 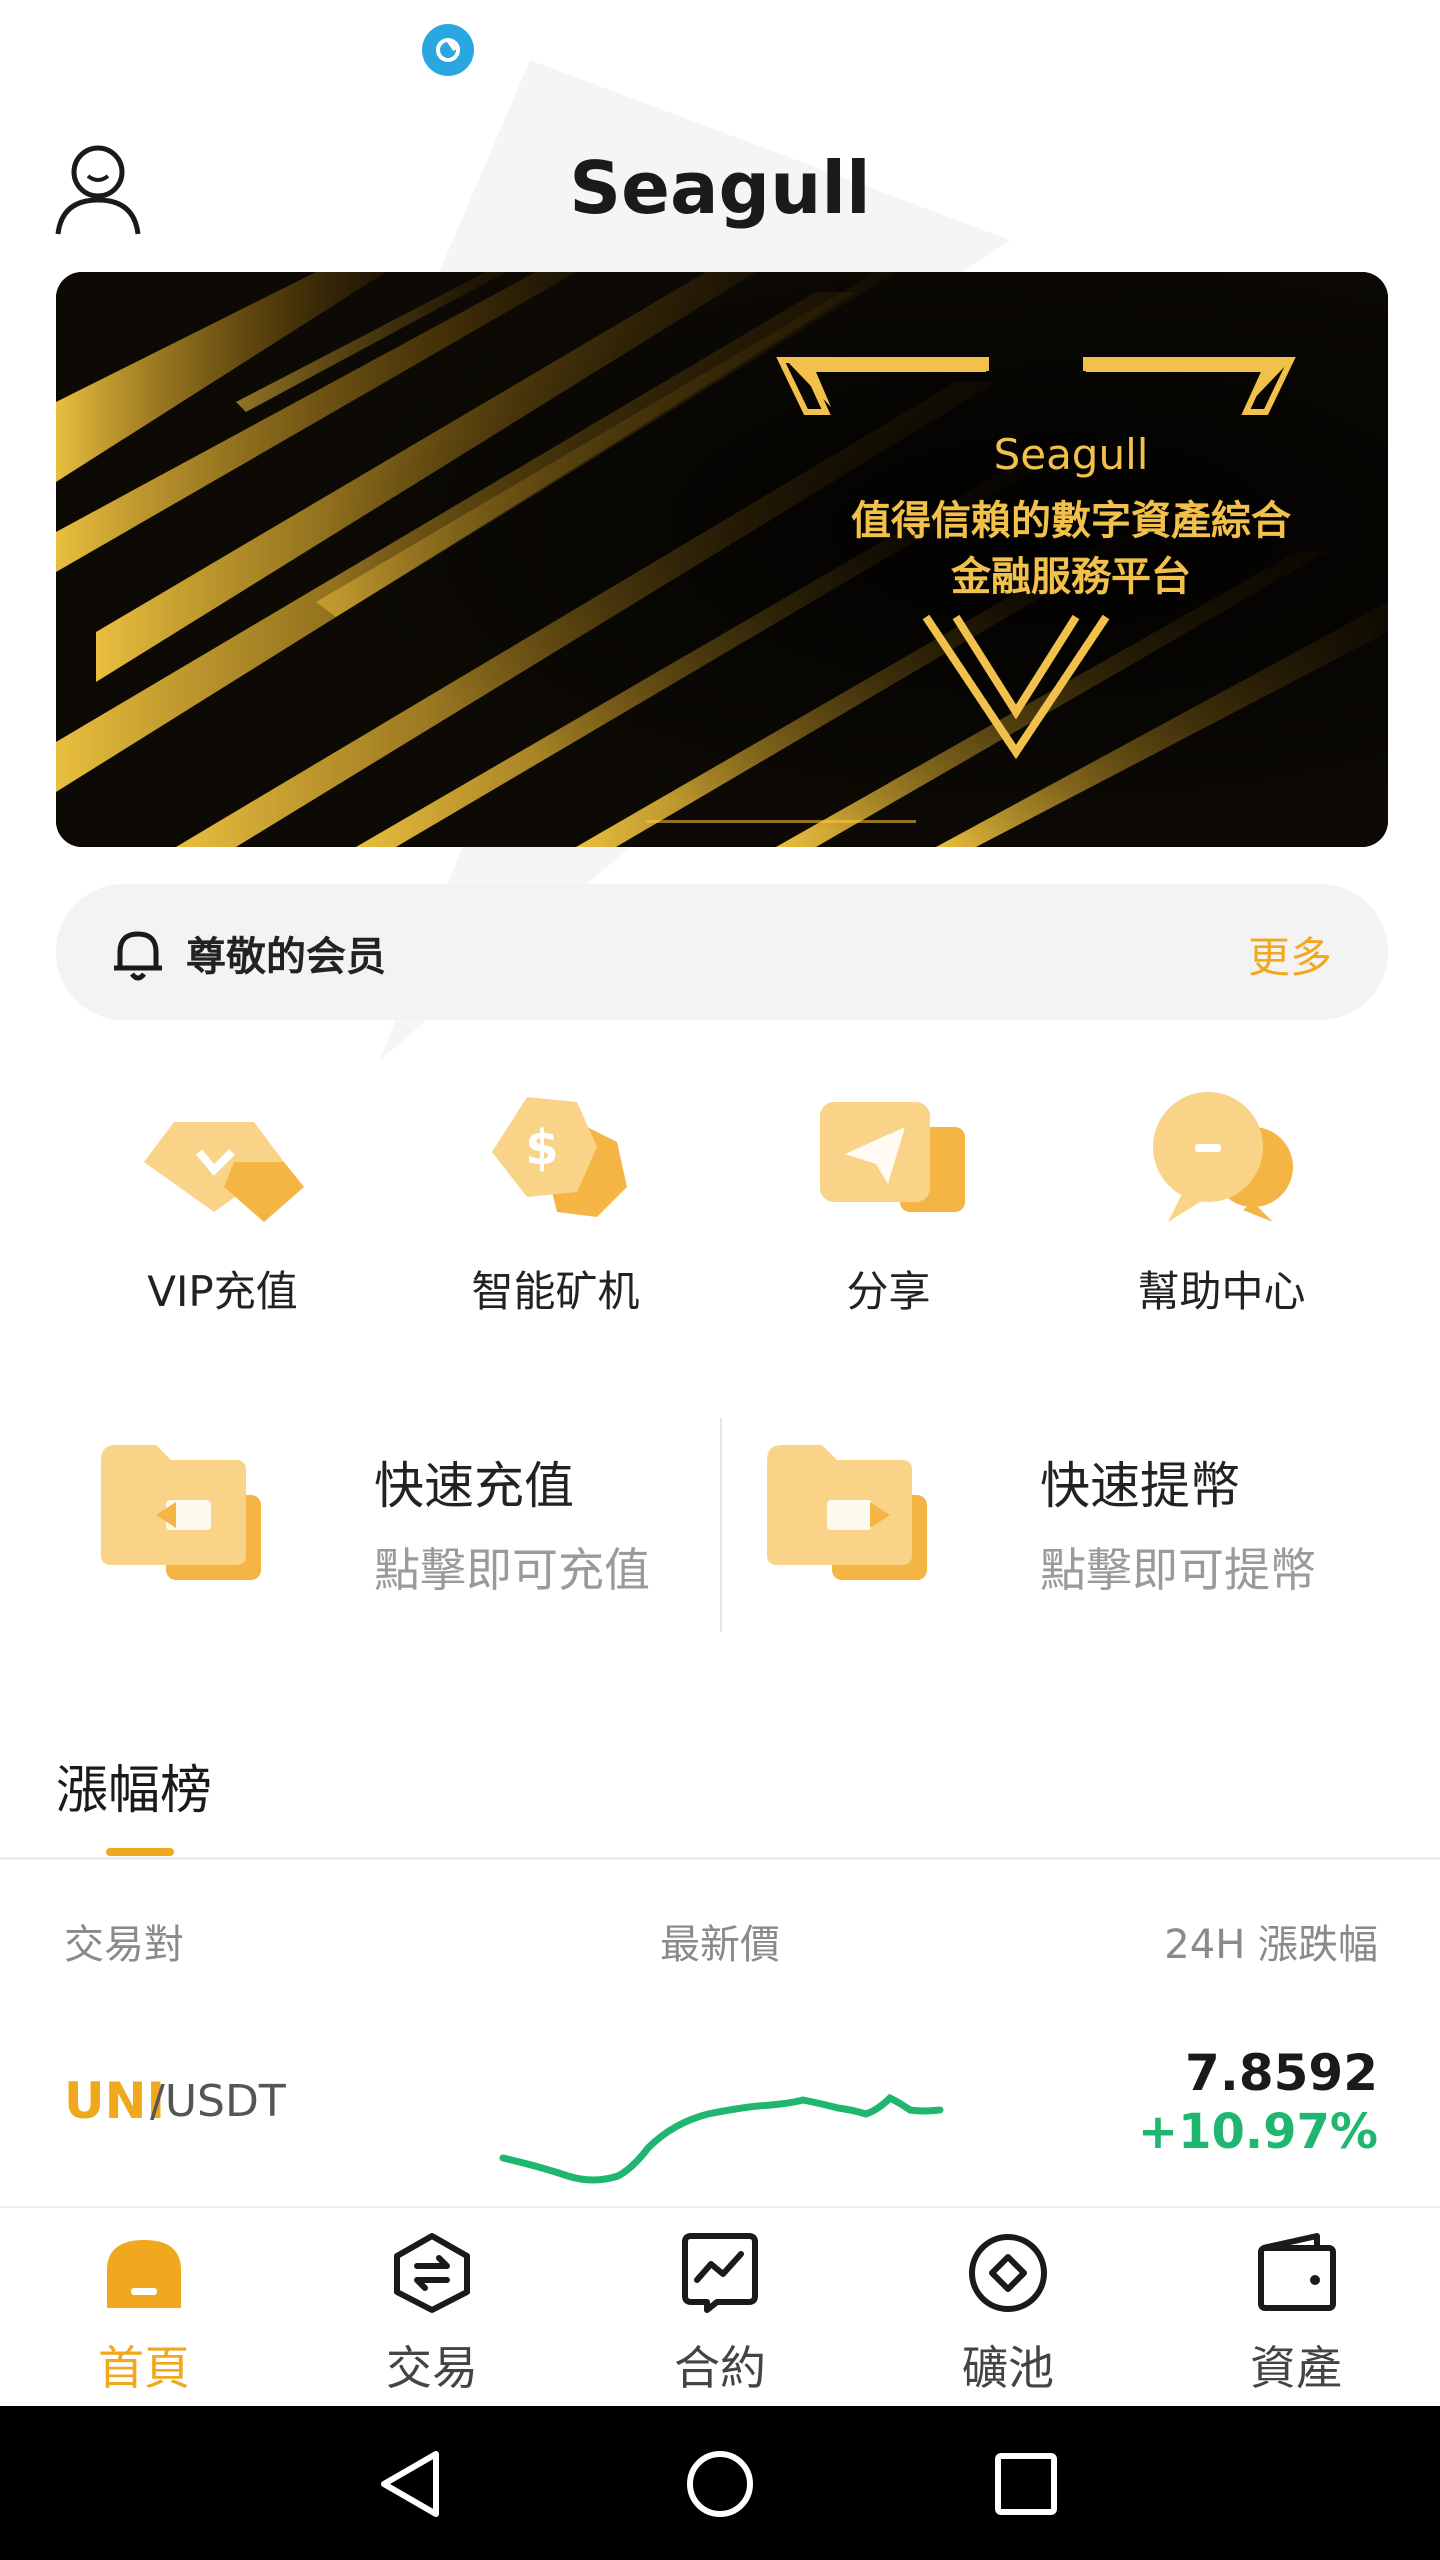 What do you see at coordinates (1140, 1486) in the screenshot?
I see `fast-withdraw-title: 快速提幣` at bounding box center [1140, 1486].